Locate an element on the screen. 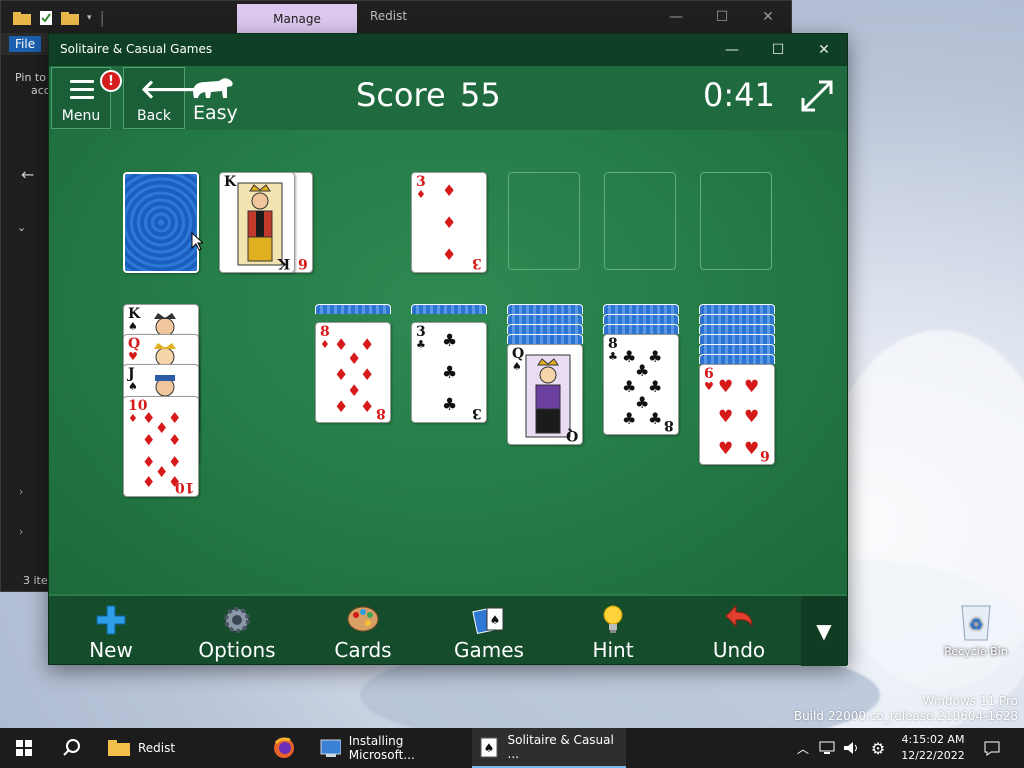  card-rank: 3 is located at coordinates (477, 413).